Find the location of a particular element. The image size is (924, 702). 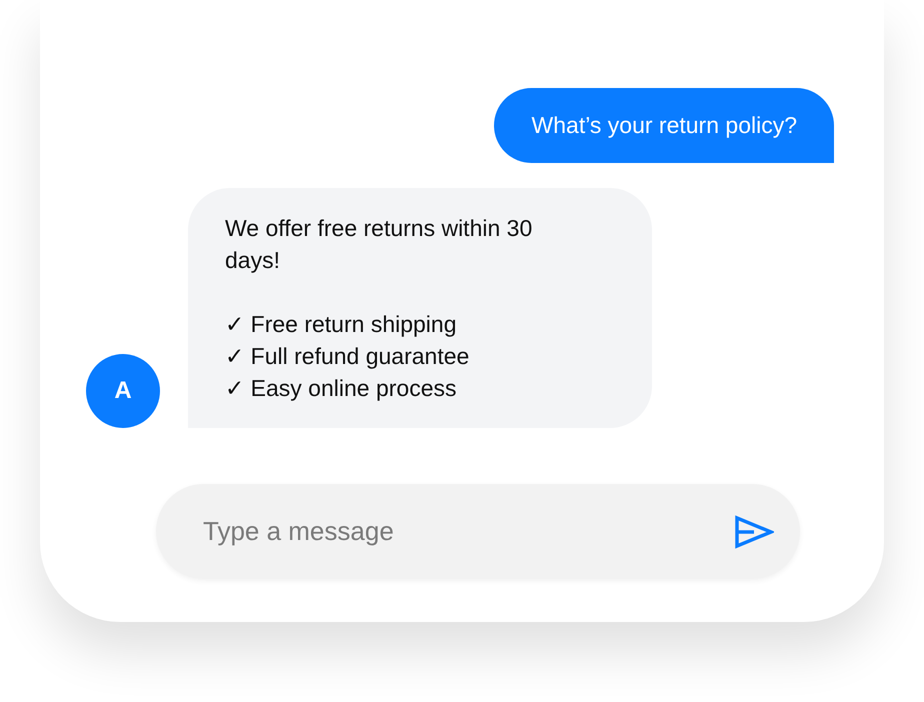

list-item: ✓ Easy online process is located at coordinates (341, 388).